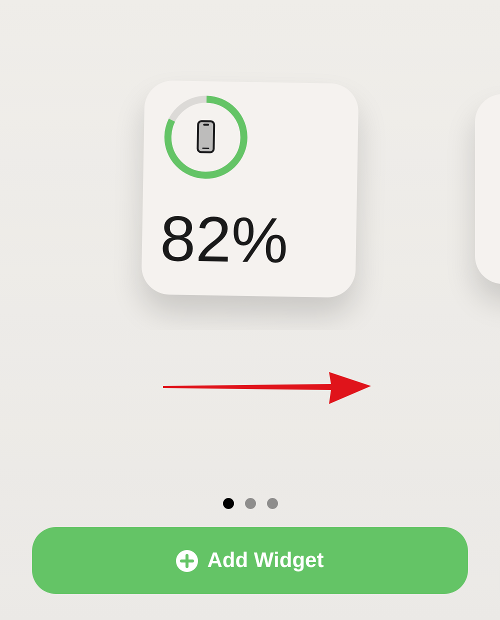  Describe the element at coordinates (225, 240) in the screenshot. I see `battery-percentage: 82%` at that location.